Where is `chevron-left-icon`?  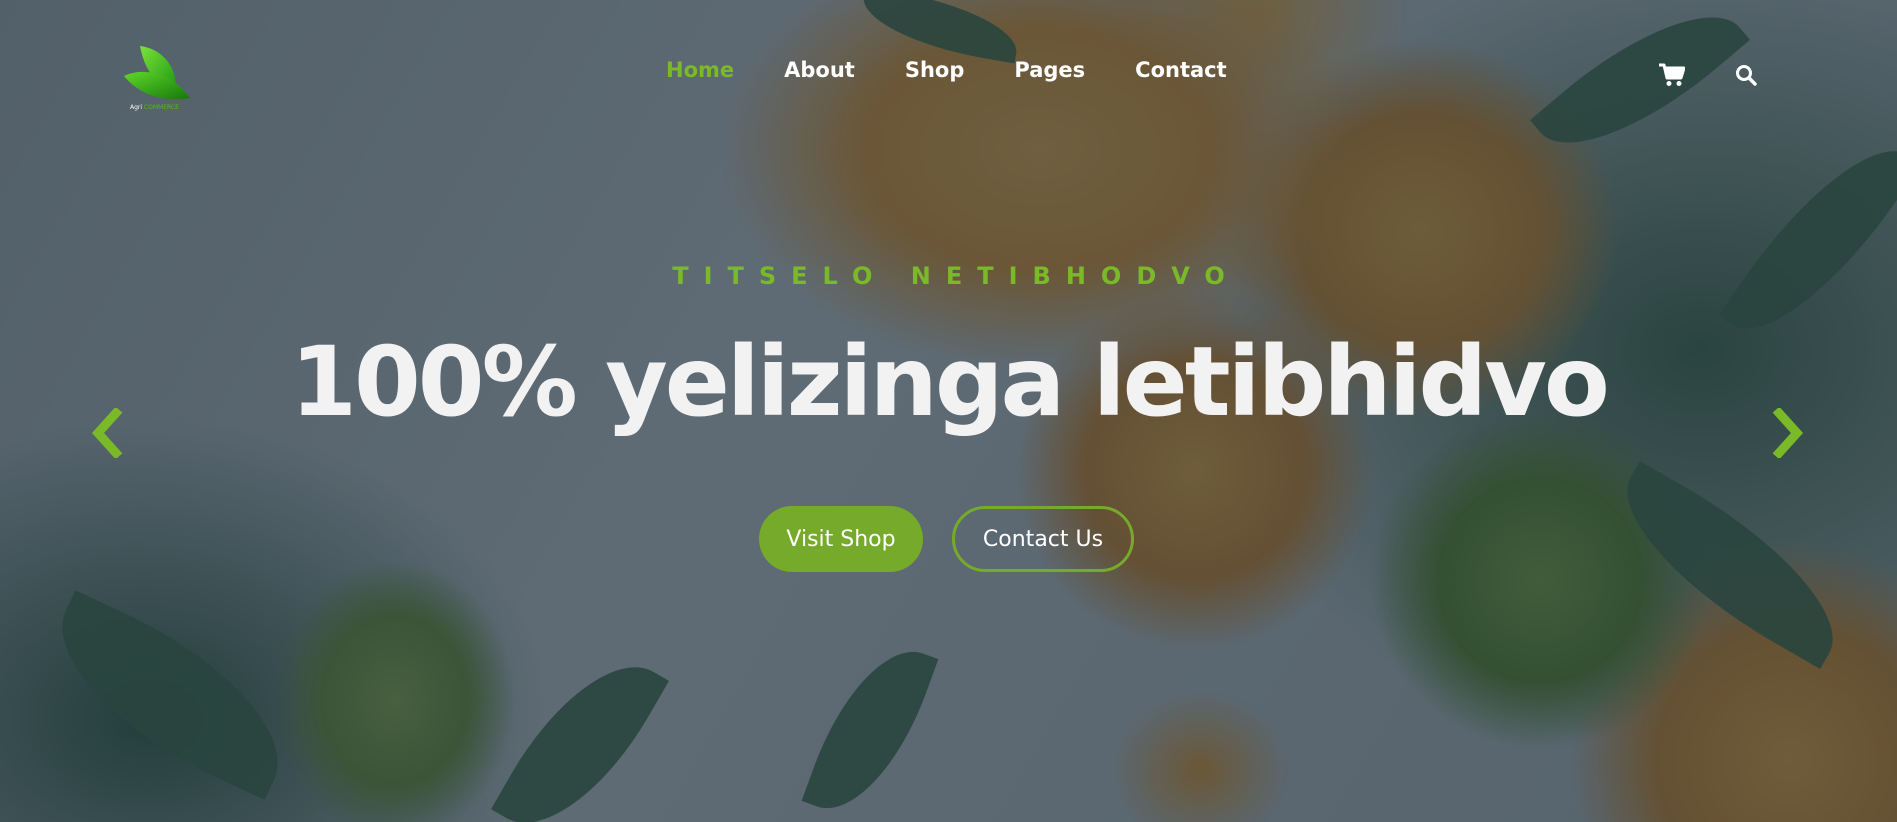 chevron-left-icon is located at coordinates (107, 433).